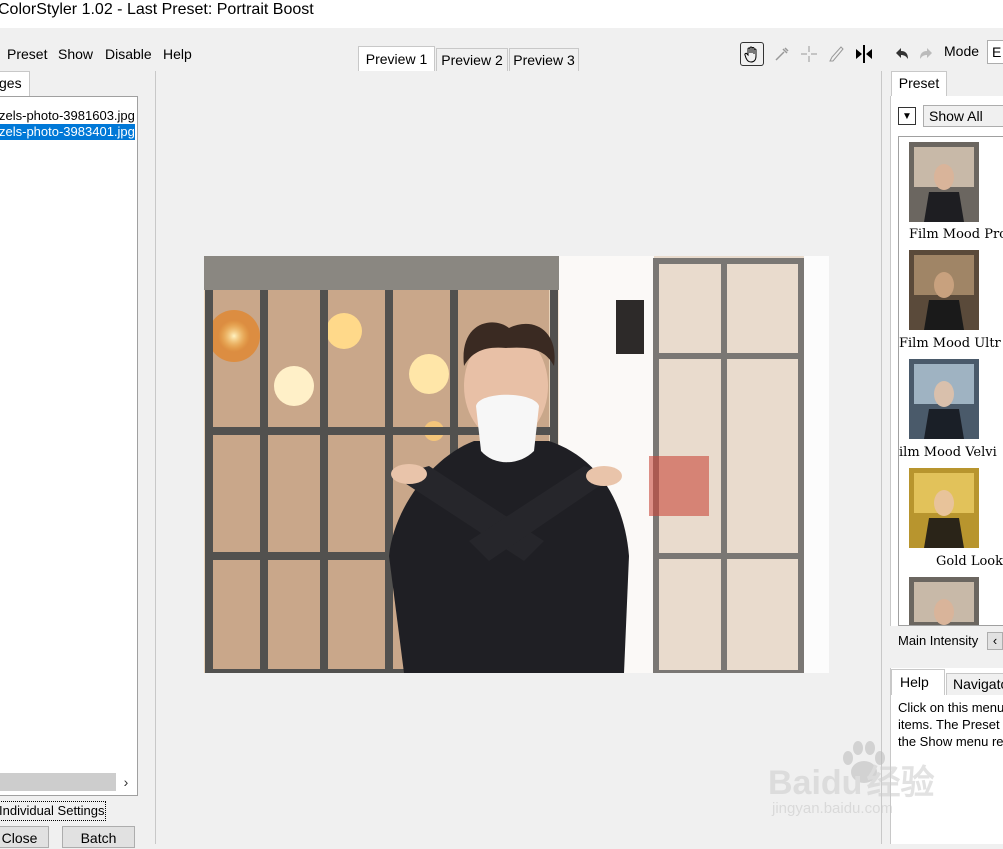 The width and height of the screenshot is (1003, 849). What do you see at coordinates (126, 782) in the screenshot?
I see `scroll-right-icon: ›` at bounding box center [126, 782].